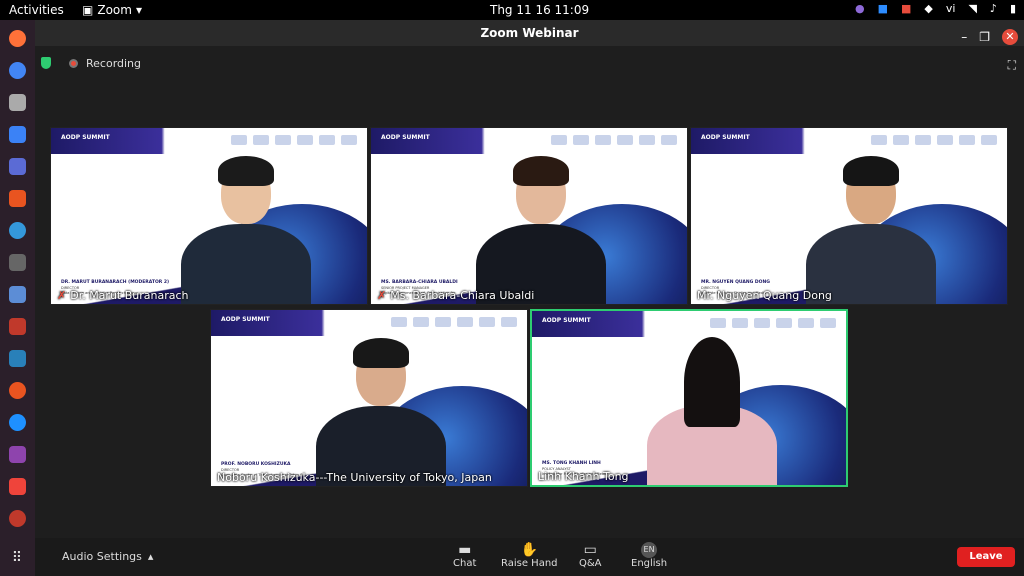 This screenshot has height=576, width=1024. Describe the element at coordinates (456, 295) in the screenshot. I see `participant-name: ✗ Ms. Barbara-Chiara Ubaldi` at that location.